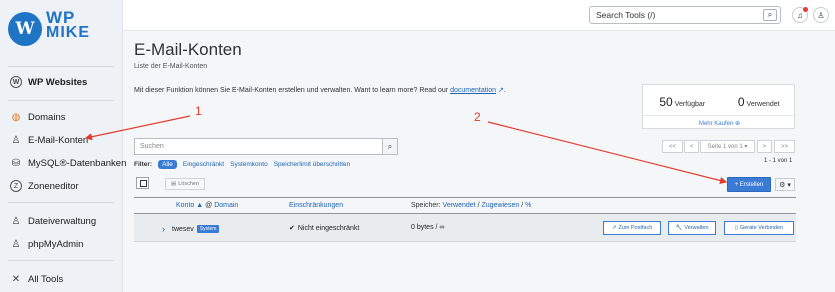  Describe the element at coordinates (719, 121) in the screenshot. I see `buy-more-link: Mehr Kaufen ⊕` at that location.